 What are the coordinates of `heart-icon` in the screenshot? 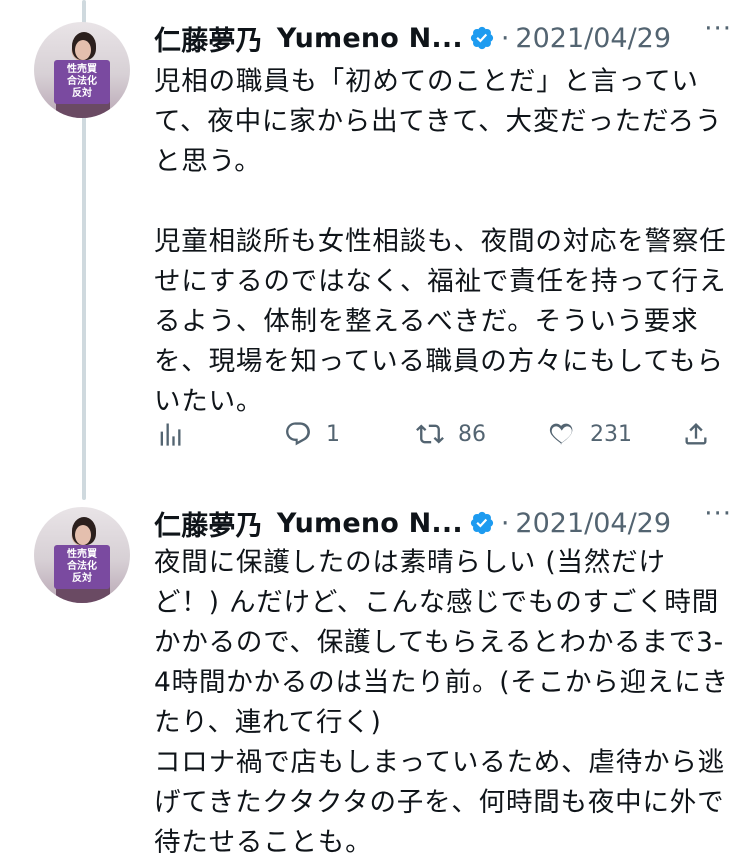 It's located at (561, 434).